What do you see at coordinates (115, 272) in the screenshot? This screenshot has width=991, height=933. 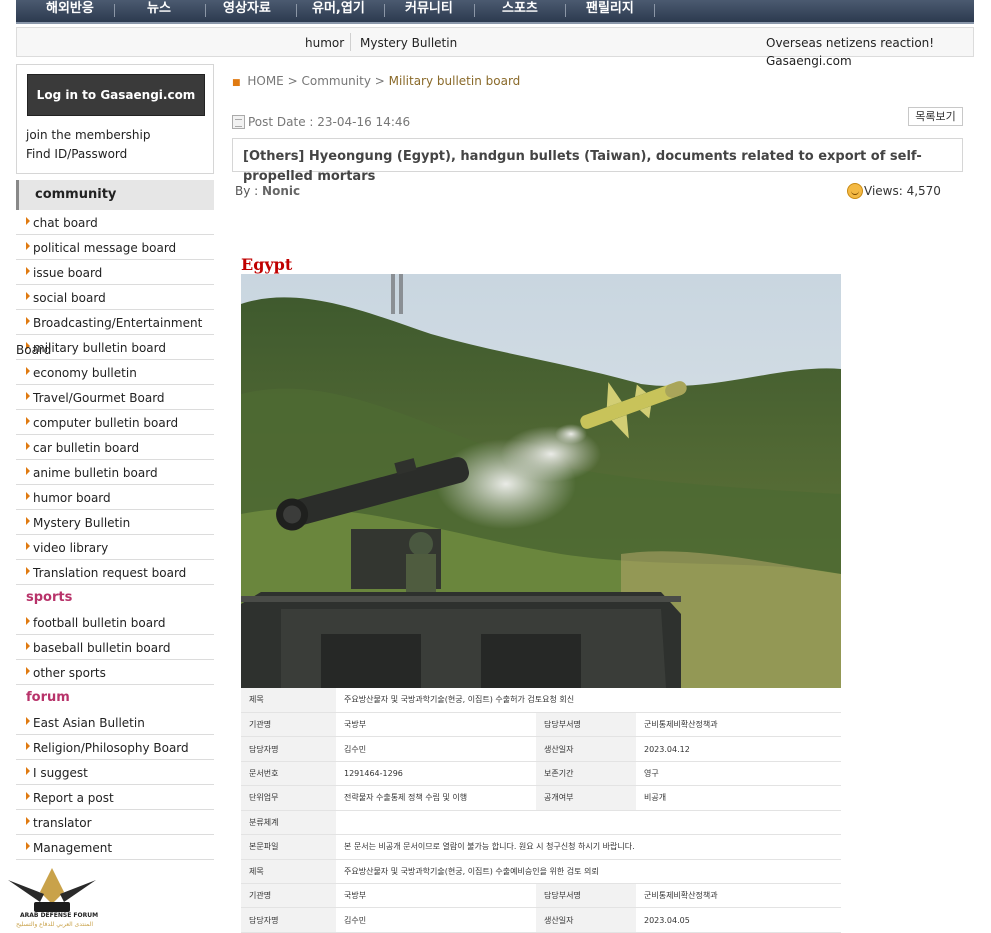 I see `sidebar-item-issue-board: issue board` at bounding box center [115, 272].